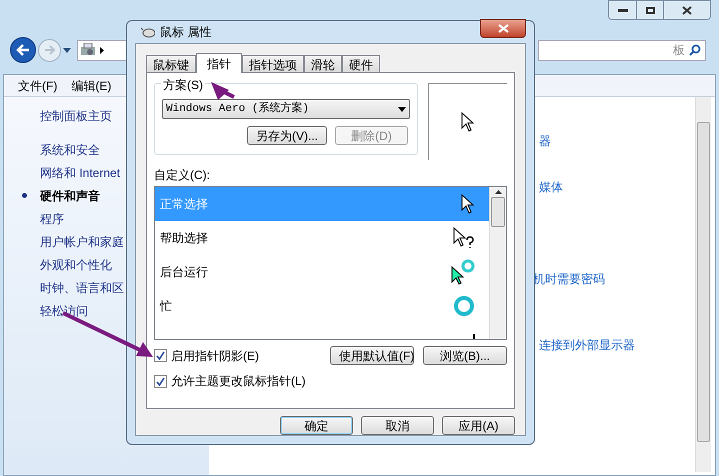  I want to click on scrollbar, so click(703, 284).